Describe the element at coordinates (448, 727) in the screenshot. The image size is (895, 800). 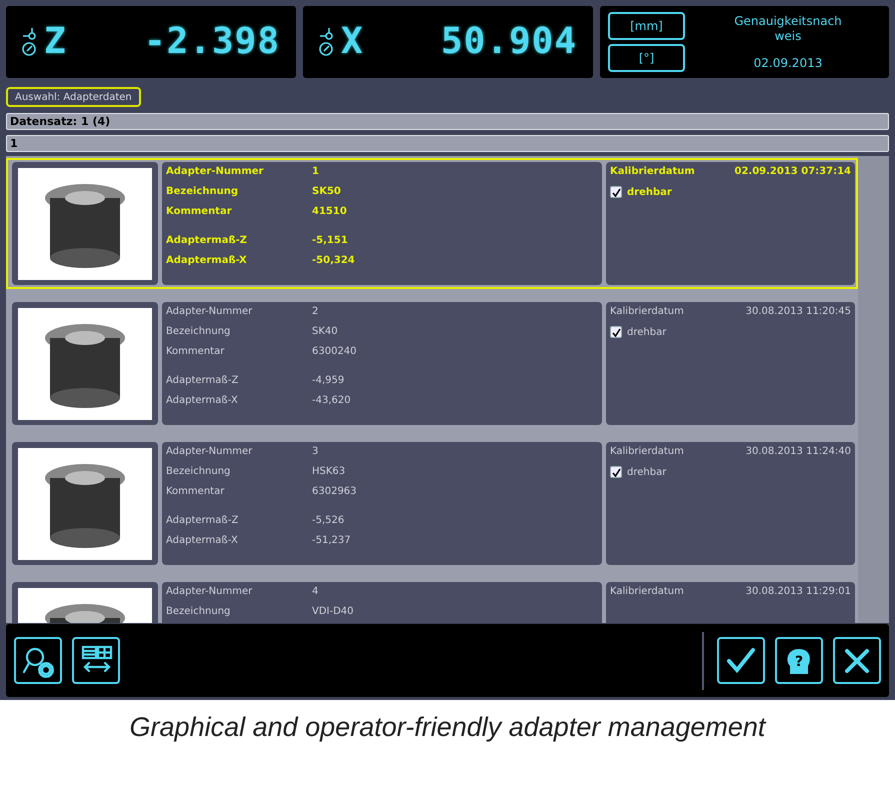
I see `caption: Graphical and operator-friendly adapter management` at that location.